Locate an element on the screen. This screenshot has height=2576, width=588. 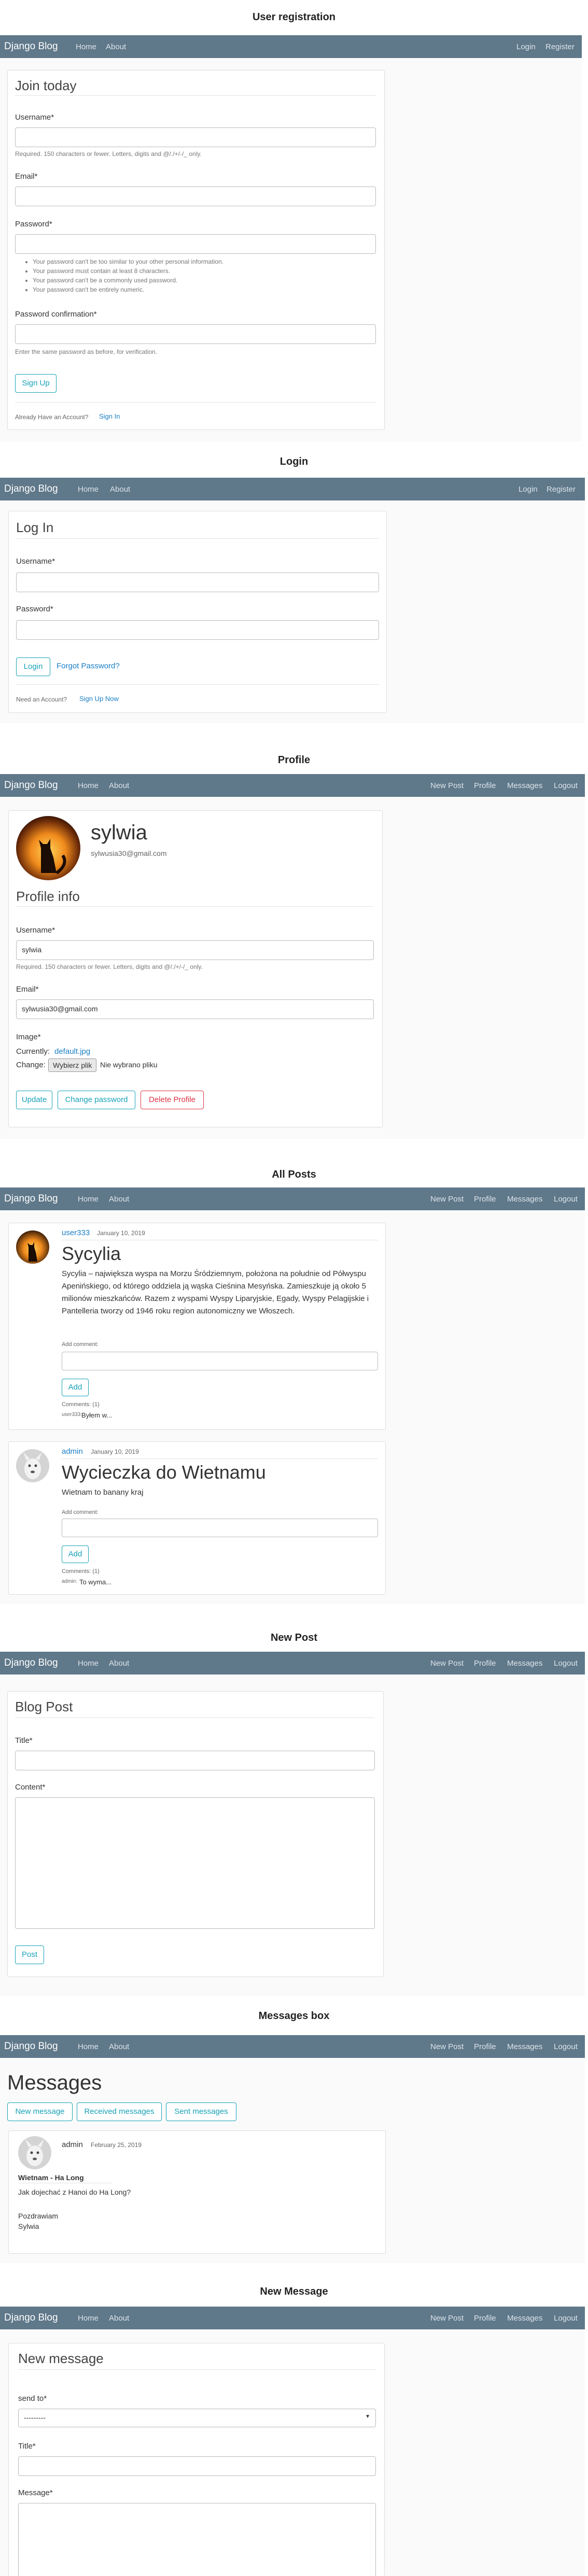
post-title: Sycylia is located at coordinates (91, 1254).